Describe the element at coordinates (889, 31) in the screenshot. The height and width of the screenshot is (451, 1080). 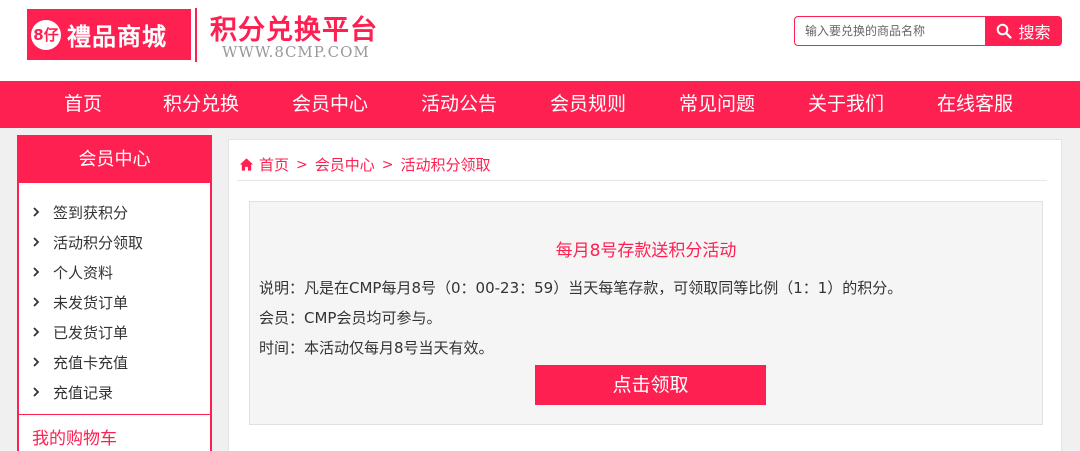
I see `search-input` at that location.